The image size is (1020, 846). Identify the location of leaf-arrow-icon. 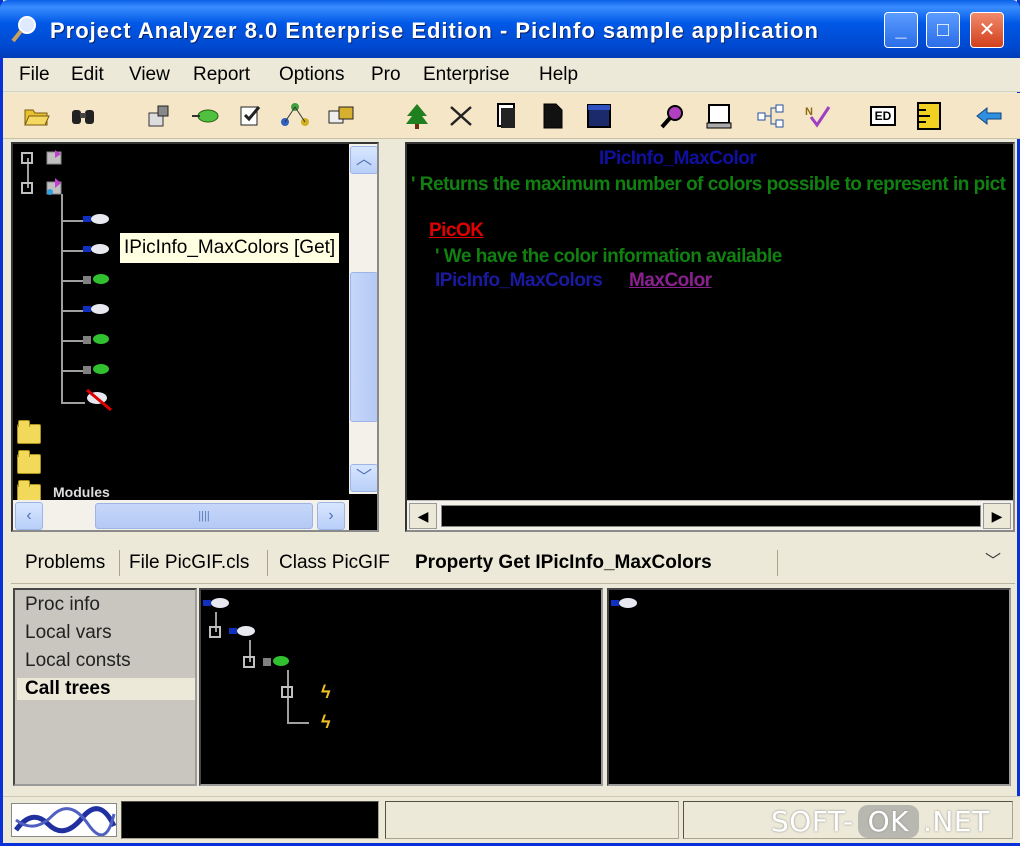
(205, 116).